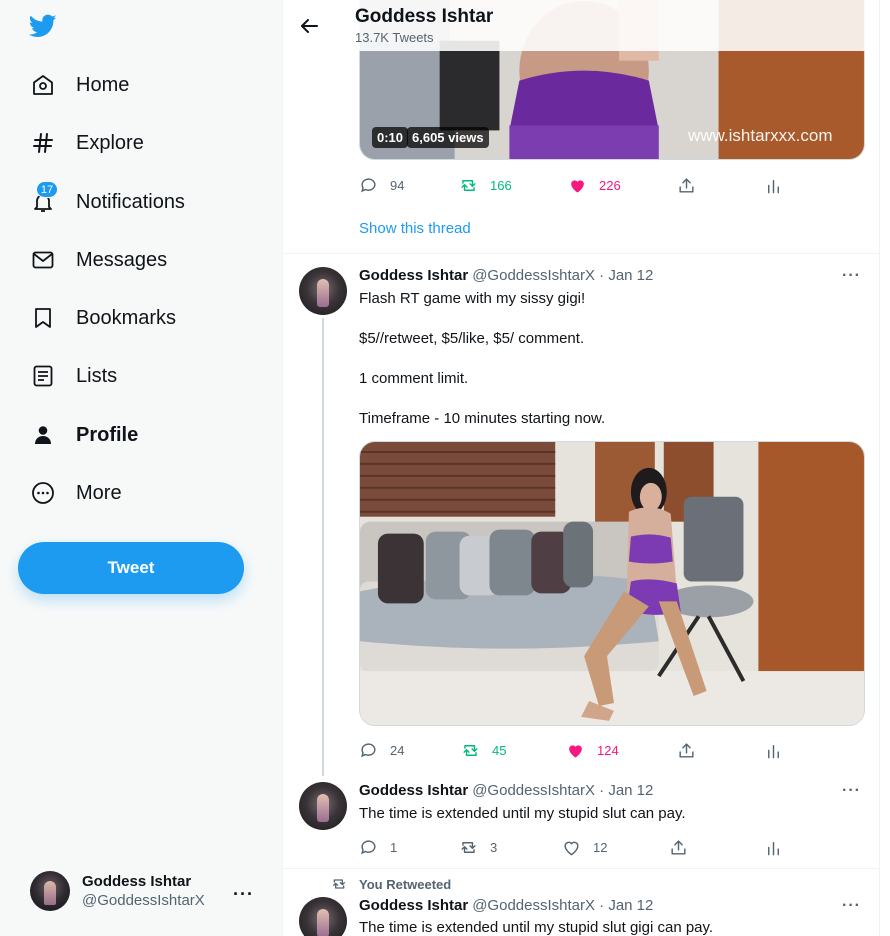  Describe the element at coordinates (43, 85) in the screenshot. I see `home-icon` at that location.